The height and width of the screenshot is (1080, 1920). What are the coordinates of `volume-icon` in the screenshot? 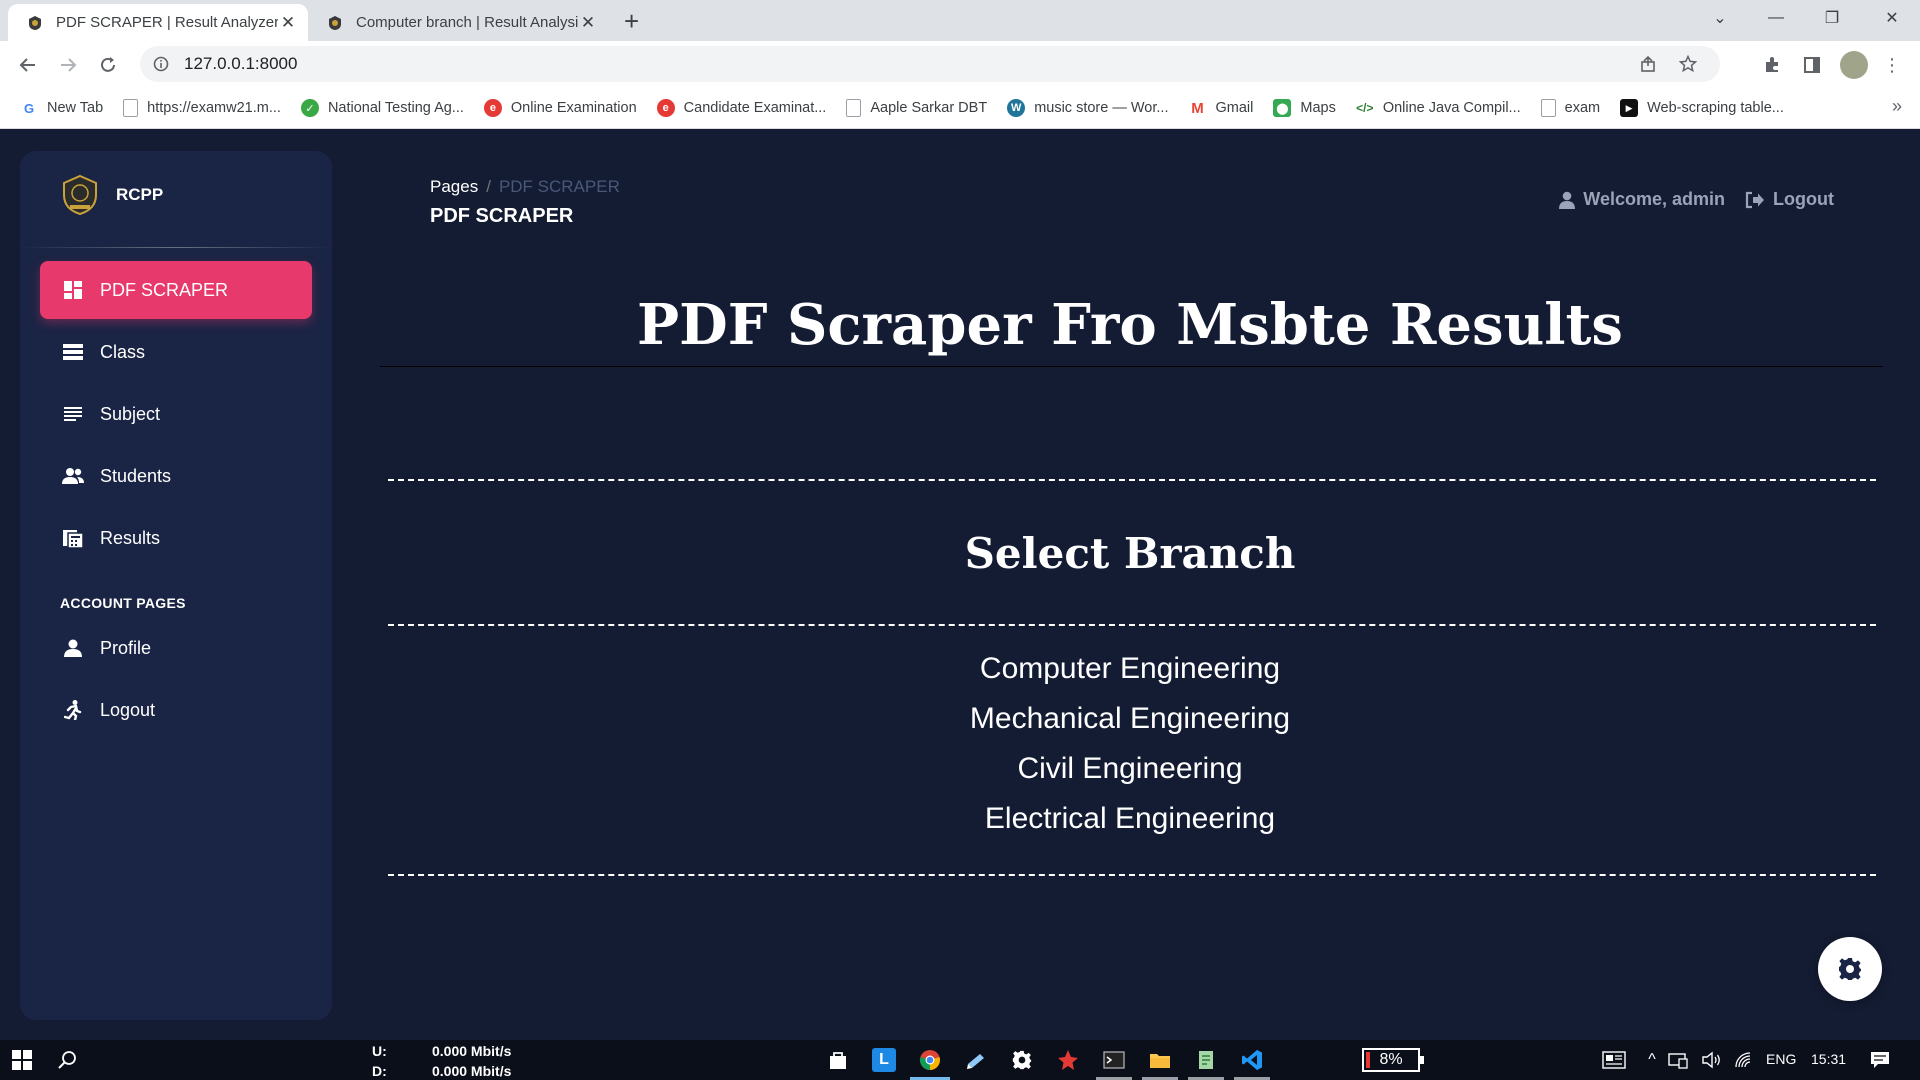 It's located at (1712, 1060).